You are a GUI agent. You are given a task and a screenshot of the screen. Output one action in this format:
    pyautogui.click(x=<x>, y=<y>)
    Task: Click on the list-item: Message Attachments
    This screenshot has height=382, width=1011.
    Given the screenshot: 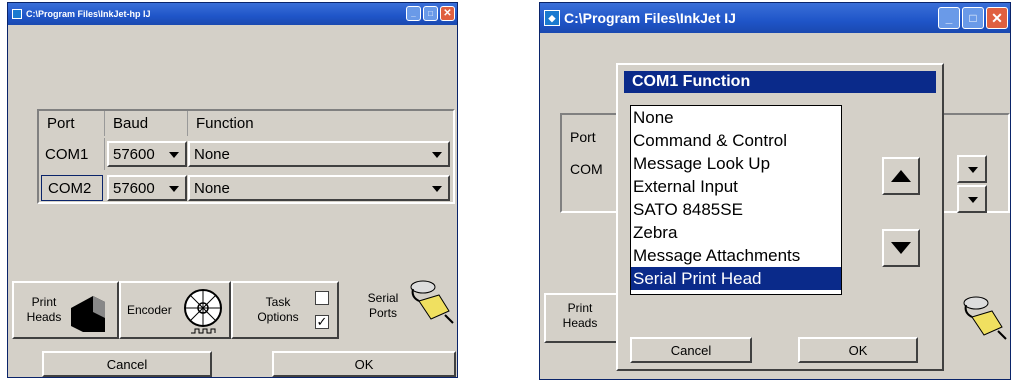 What is the action you would take?
    pyautogui.click(x=736, y=255)
    